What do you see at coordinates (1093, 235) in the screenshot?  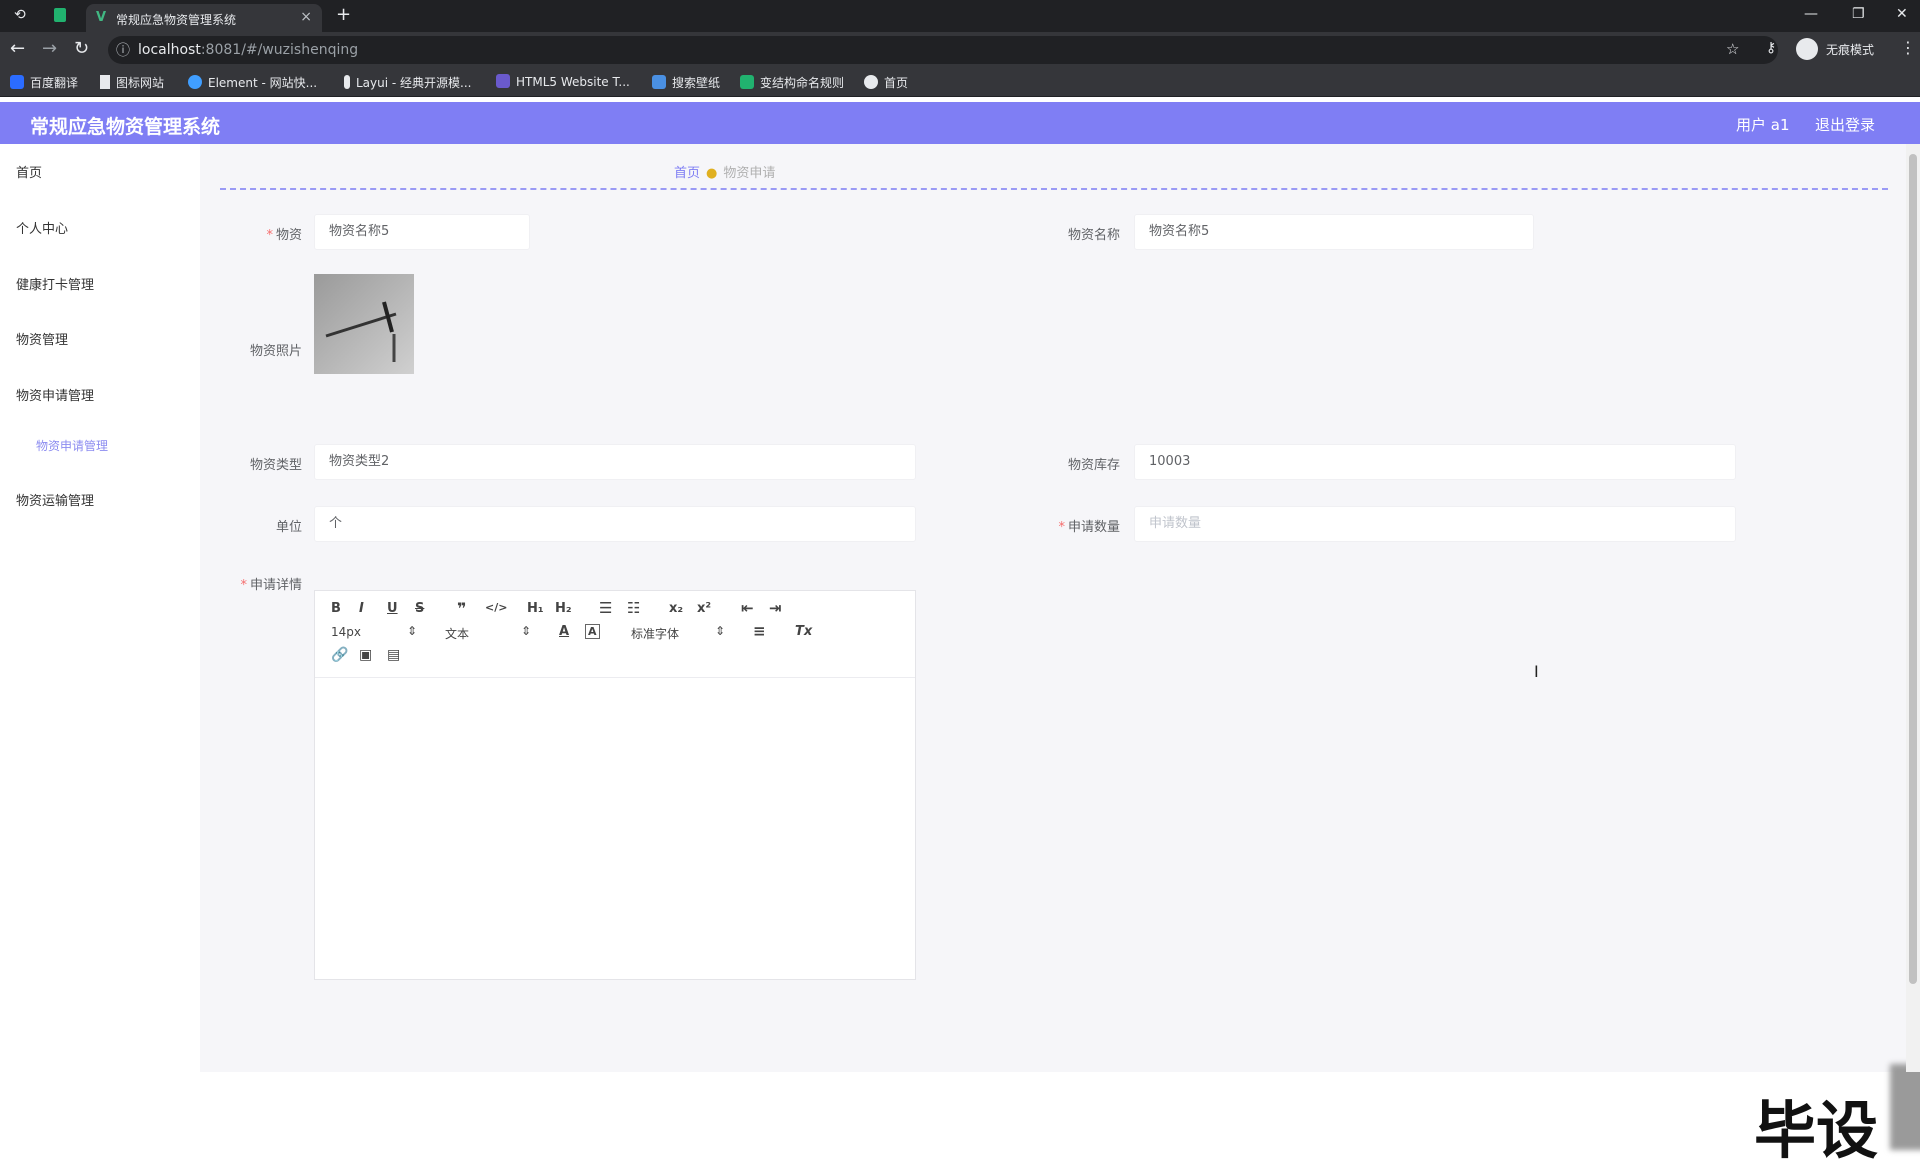 I see `material-name-label: 物资名称` at bounding box center [1093, 235].